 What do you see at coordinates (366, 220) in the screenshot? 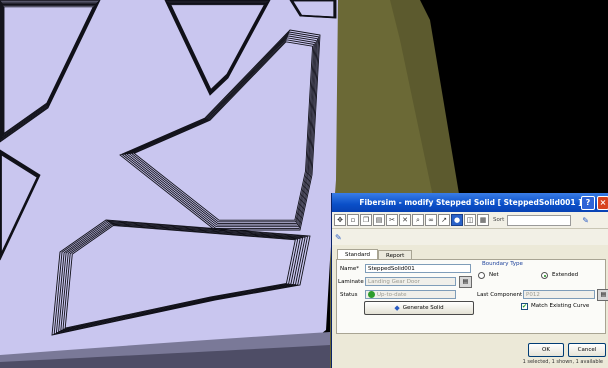
I see `copy-icon: ❐` at bounding box center [366, 220].